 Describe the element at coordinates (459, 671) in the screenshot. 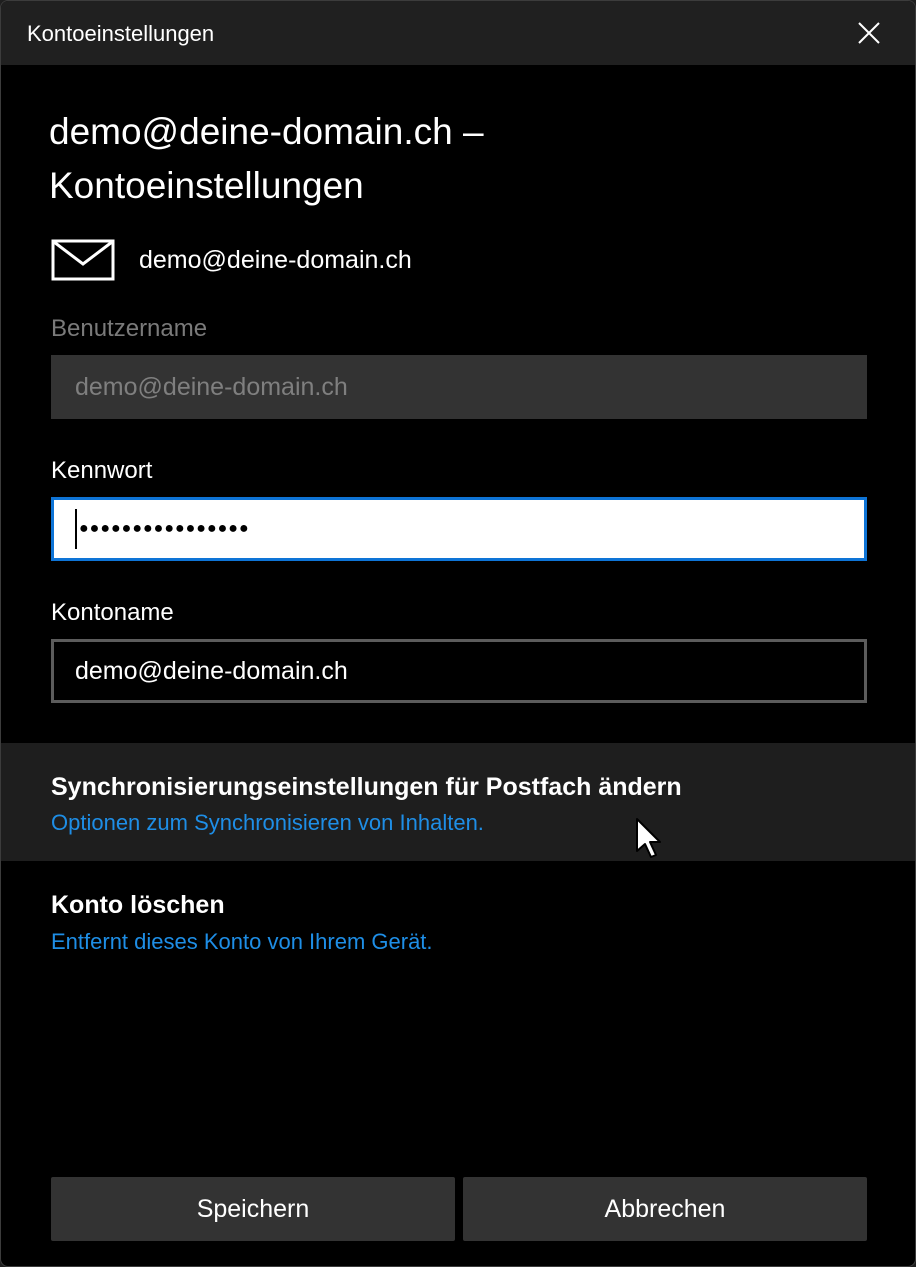

I see `account-name-field: demo@deine-domain.ch` at that location.